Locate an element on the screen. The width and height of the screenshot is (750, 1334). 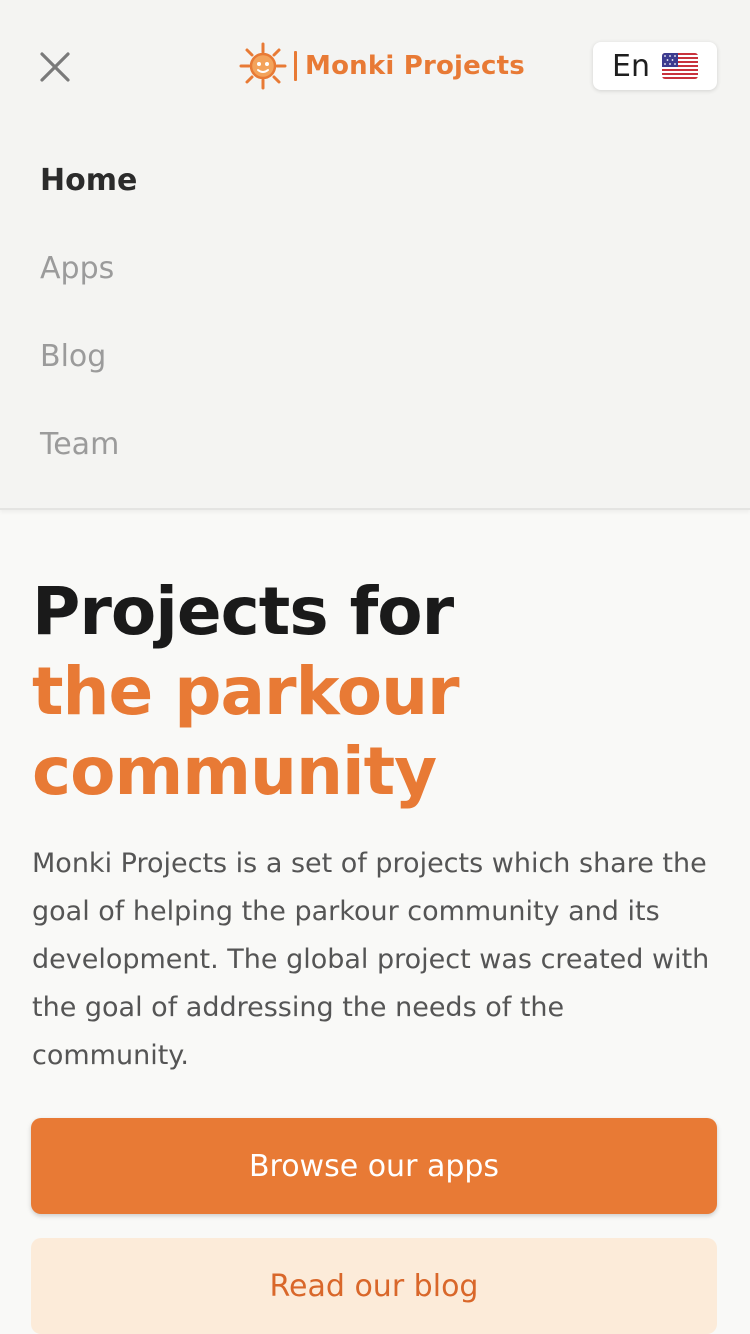
monki-logo-icon is located at coordinates (263, 66).